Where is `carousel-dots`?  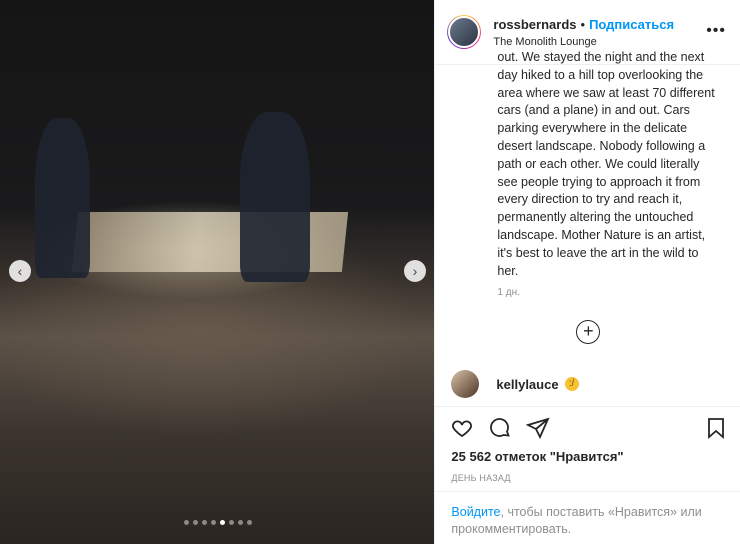
carousel-dots is located at coordinates (217, 521).